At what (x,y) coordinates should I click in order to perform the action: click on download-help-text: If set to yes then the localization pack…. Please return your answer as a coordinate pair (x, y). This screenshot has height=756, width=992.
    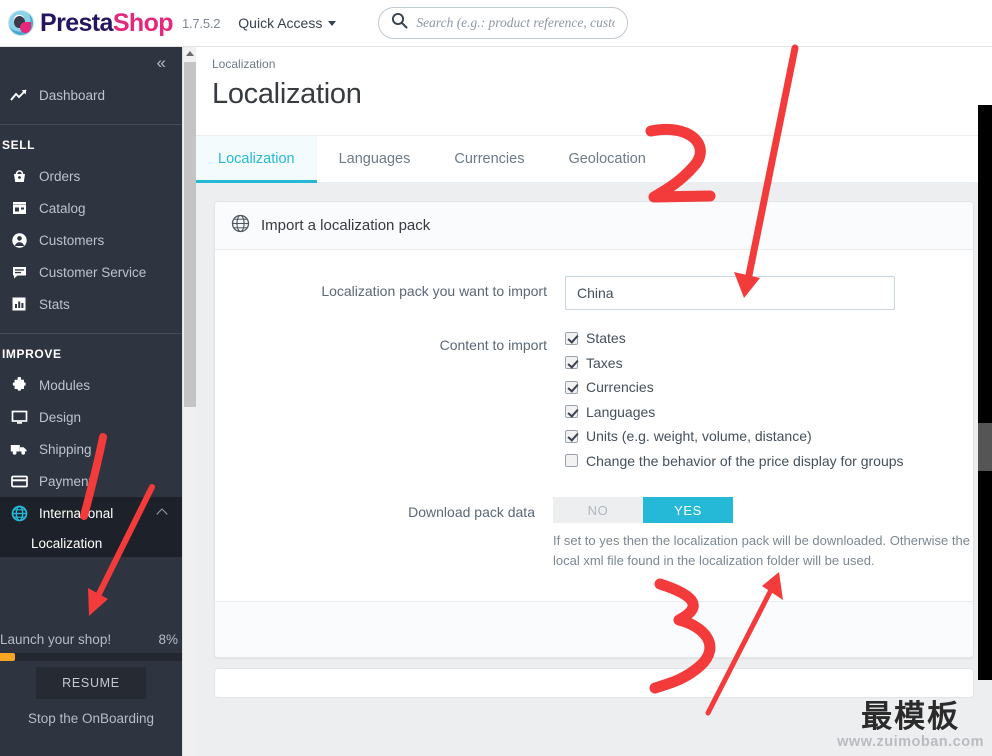
    Looking at the image, I should click on (761, 551).